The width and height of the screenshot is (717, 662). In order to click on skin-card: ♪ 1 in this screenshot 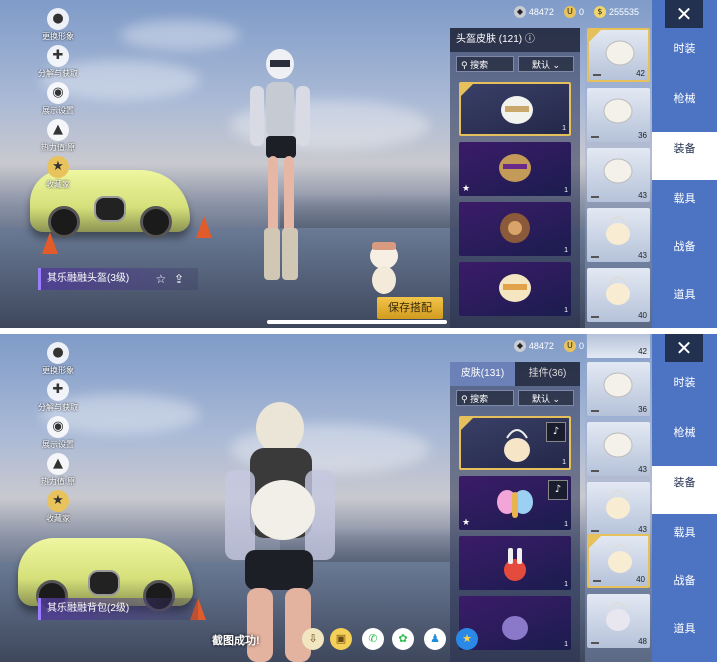, I will do `click(515, 443)`.